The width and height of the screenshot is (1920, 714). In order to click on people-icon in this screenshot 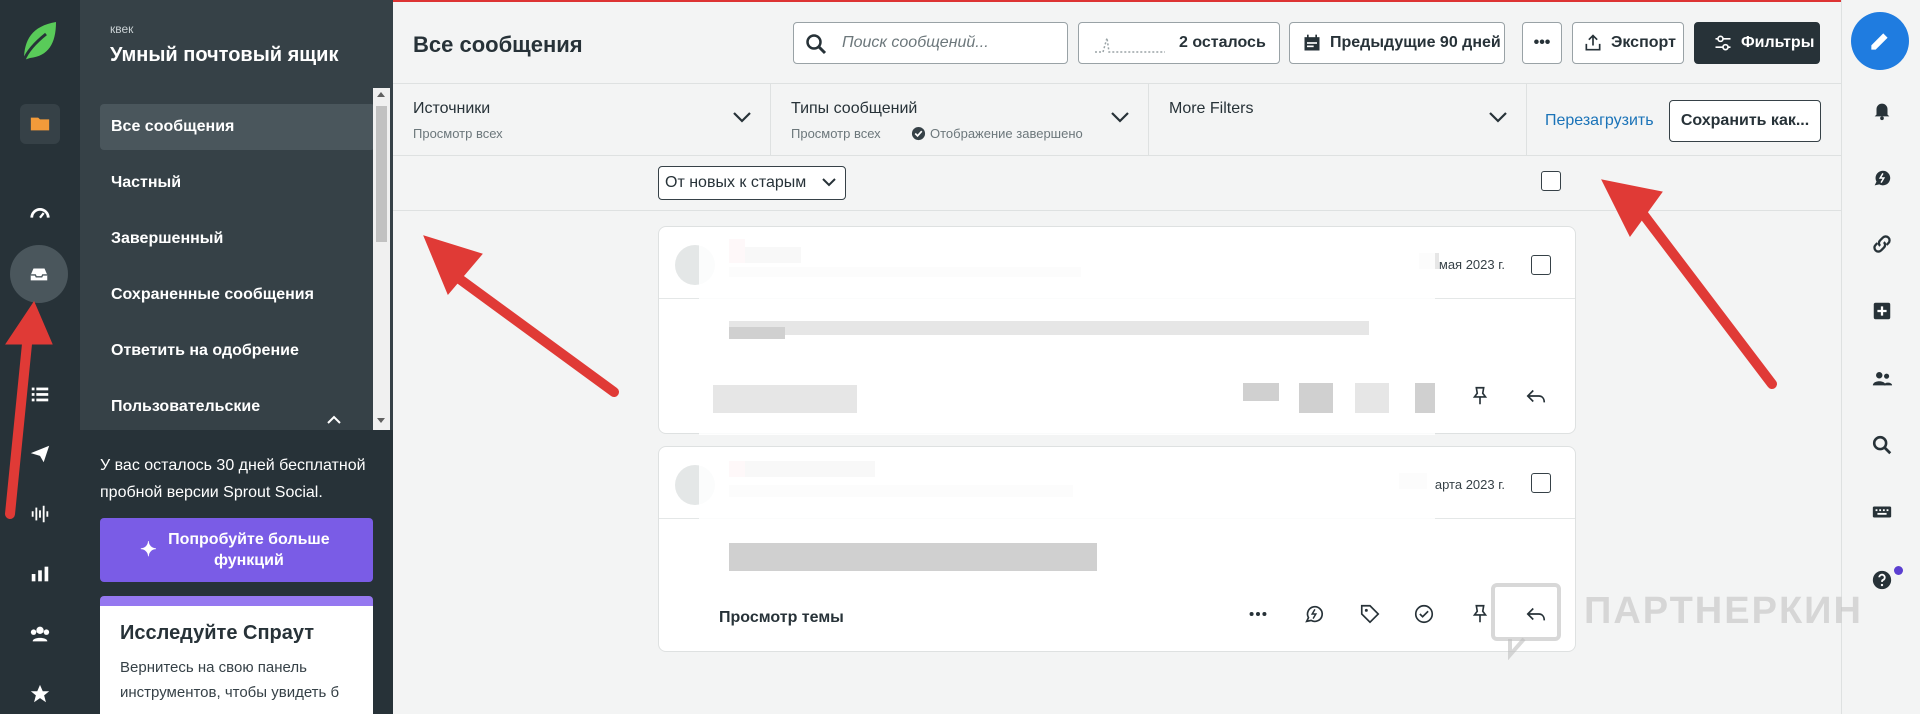, I will do `click(40, 634)`.